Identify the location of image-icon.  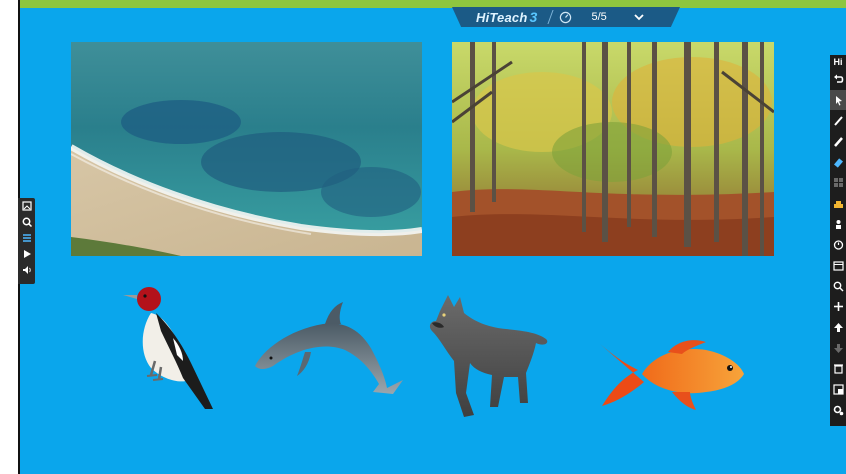
(26, 206).